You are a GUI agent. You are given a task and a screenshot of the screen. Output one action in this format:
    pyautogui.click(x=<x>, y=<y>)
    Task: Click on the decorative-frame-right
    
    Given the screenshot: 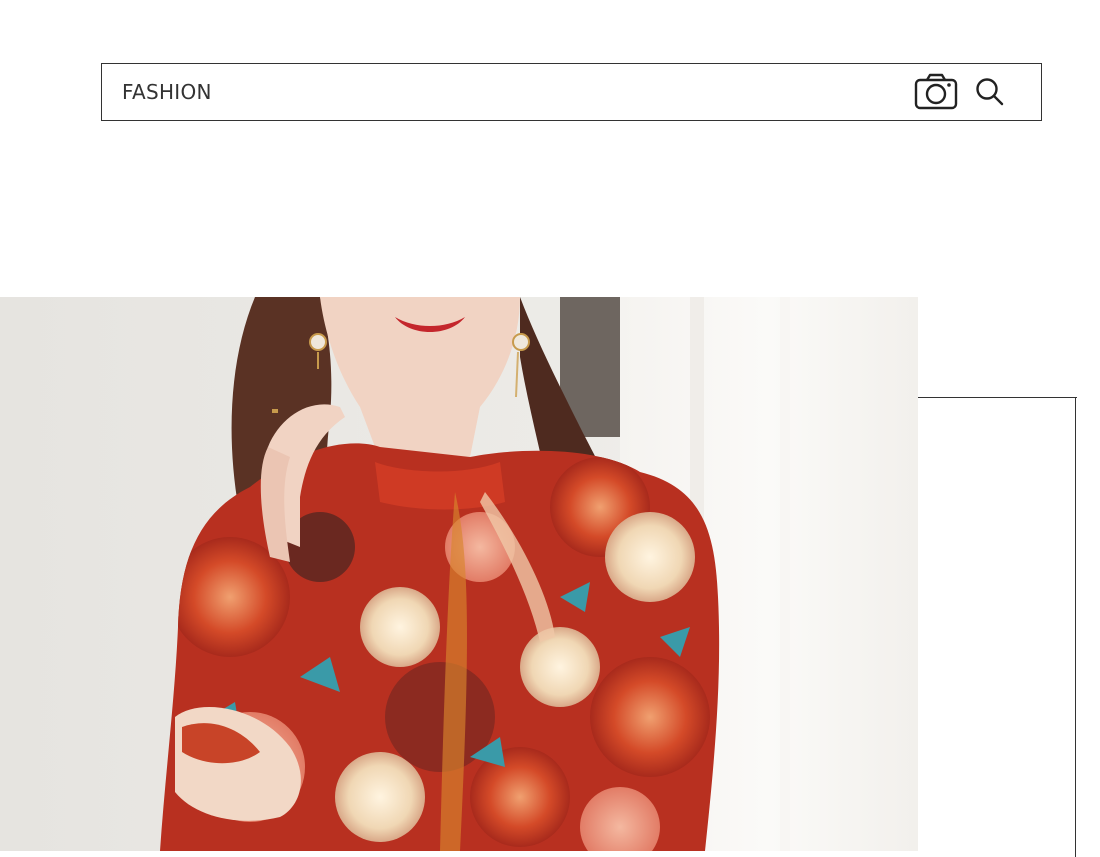 What is the action you would take?
    pyautogui.click(x=1075, y=627)
    